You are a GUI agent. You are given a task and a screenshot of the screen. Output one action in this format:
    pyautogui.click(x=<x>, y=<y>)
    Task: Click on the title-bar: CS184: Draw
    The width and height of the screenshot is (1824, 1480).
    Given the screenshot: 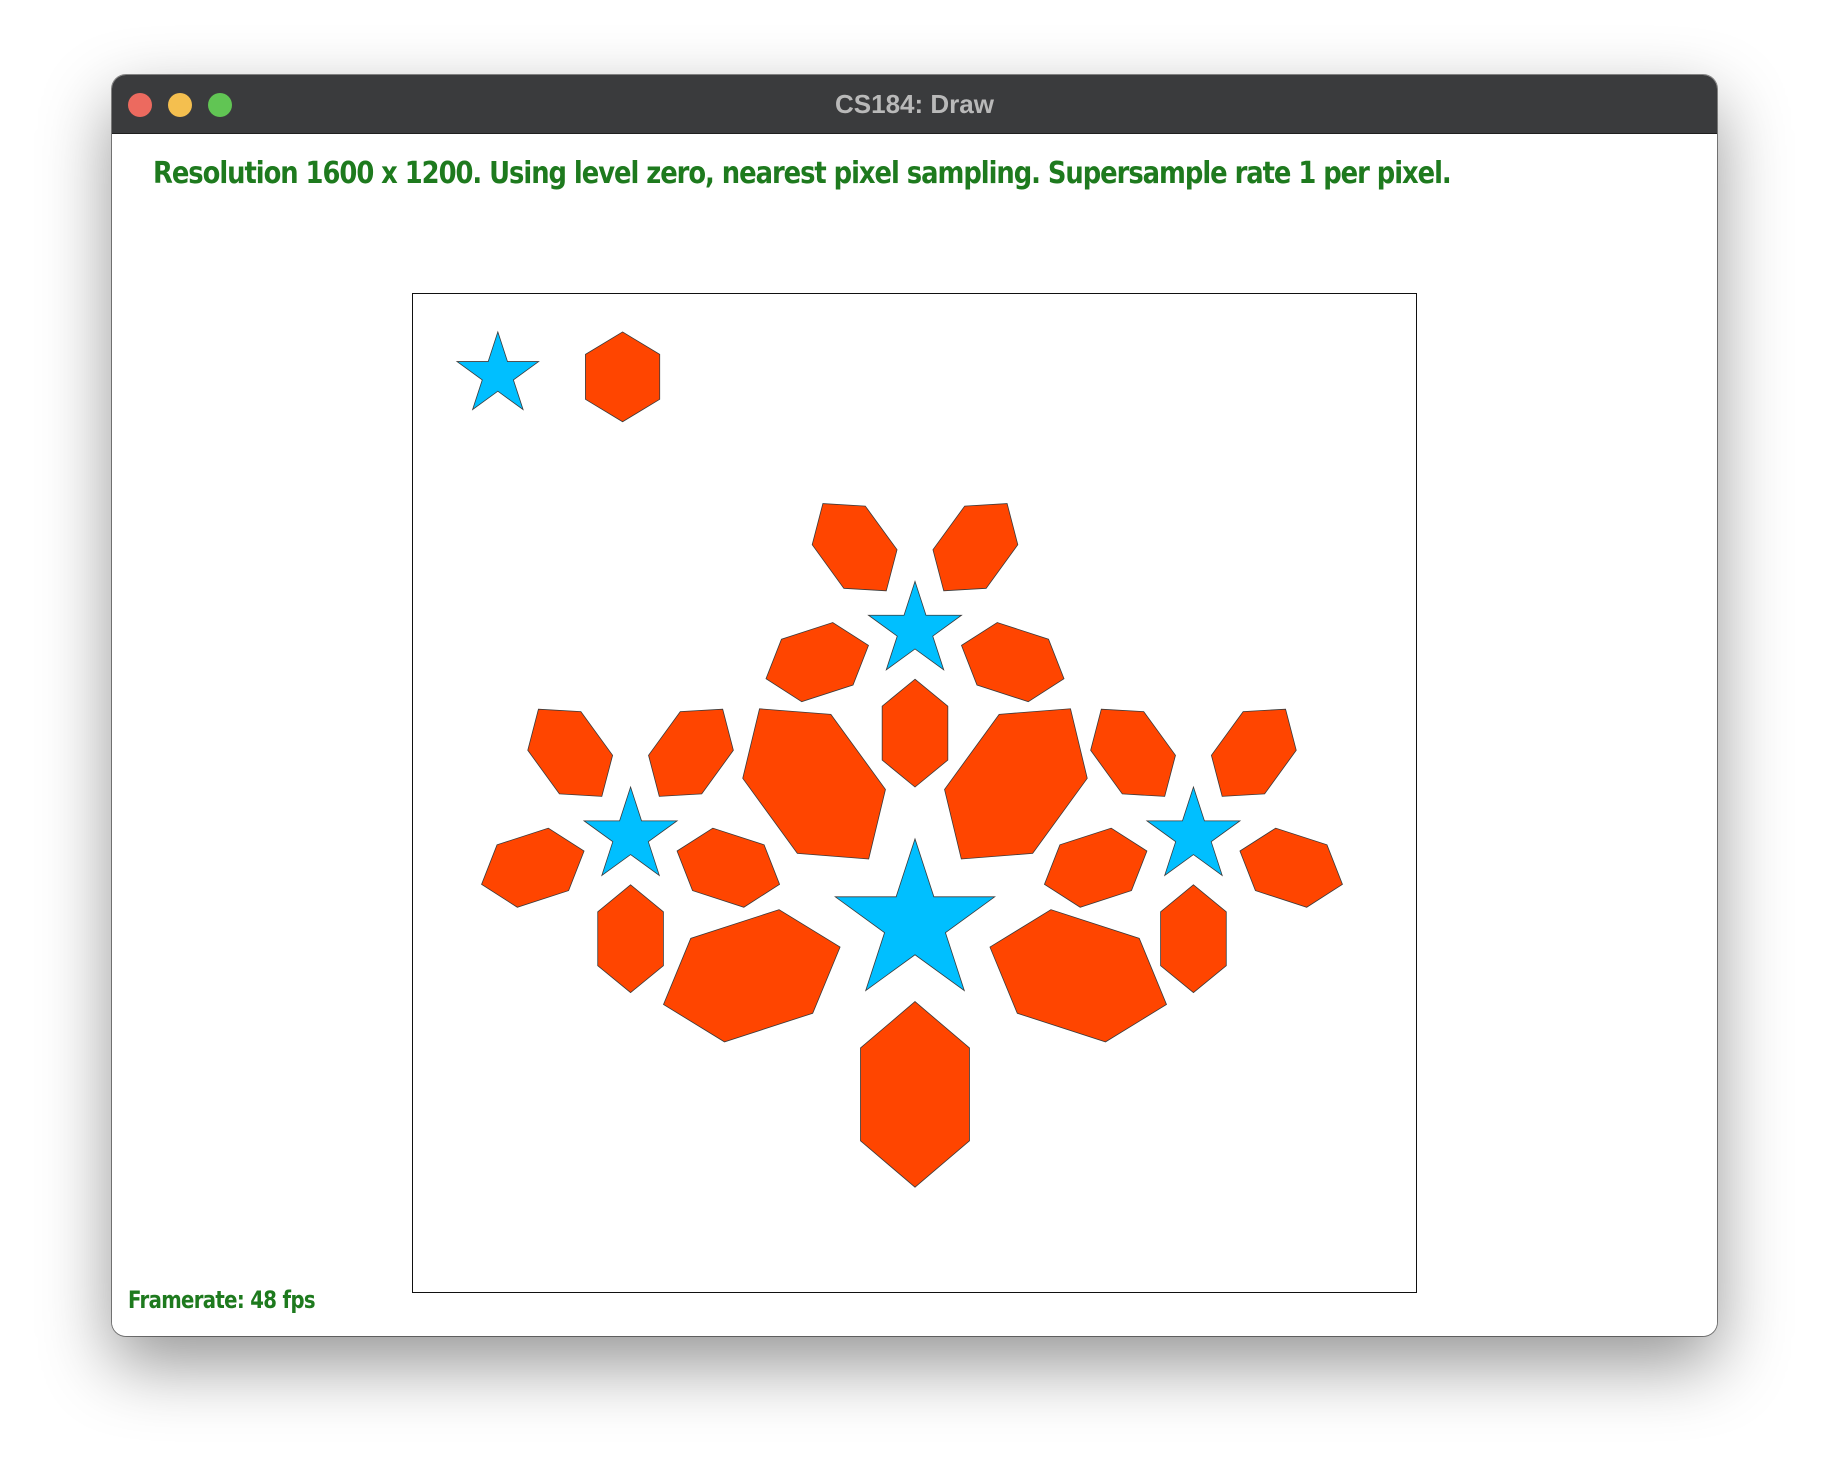 What is the action you would take?
    pyautogui.click(x=914, y=104)
    